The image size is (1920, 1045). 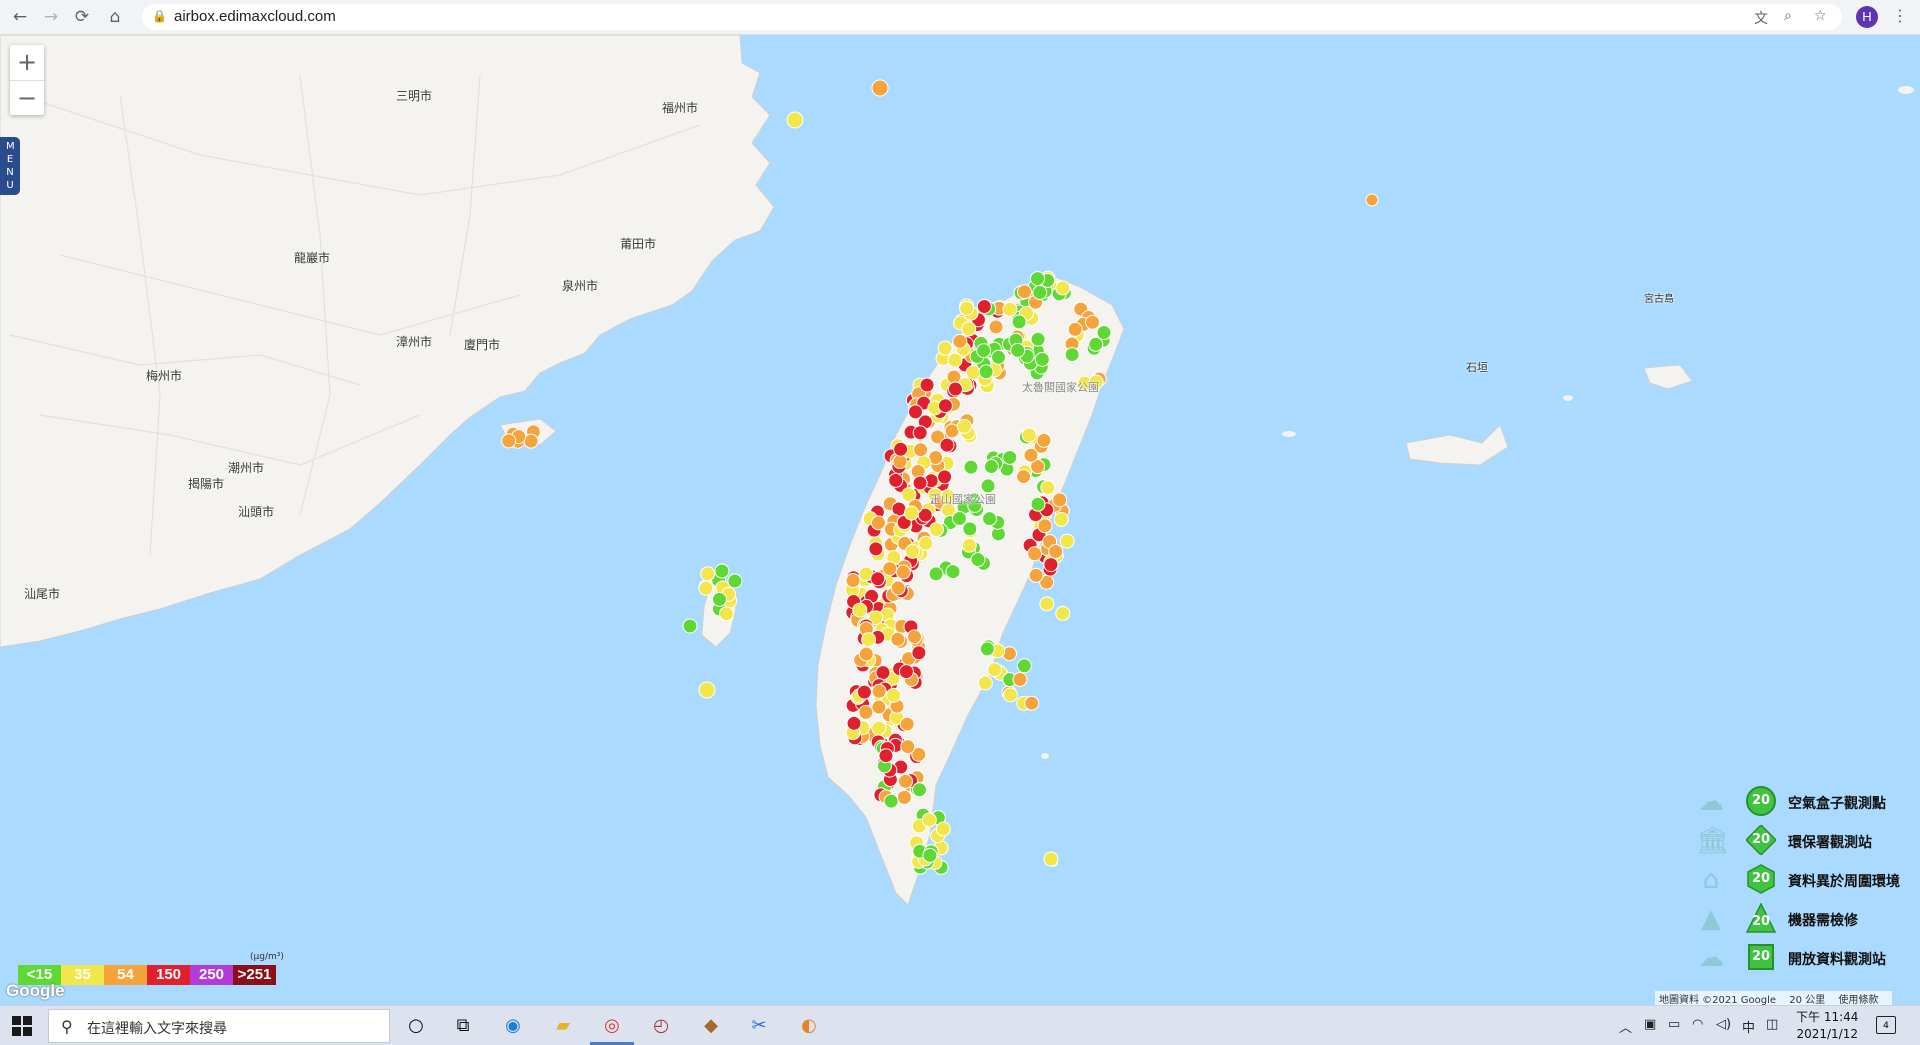 I want to click on edge-browser-icon: ◉, so click(x=513, y=1026).